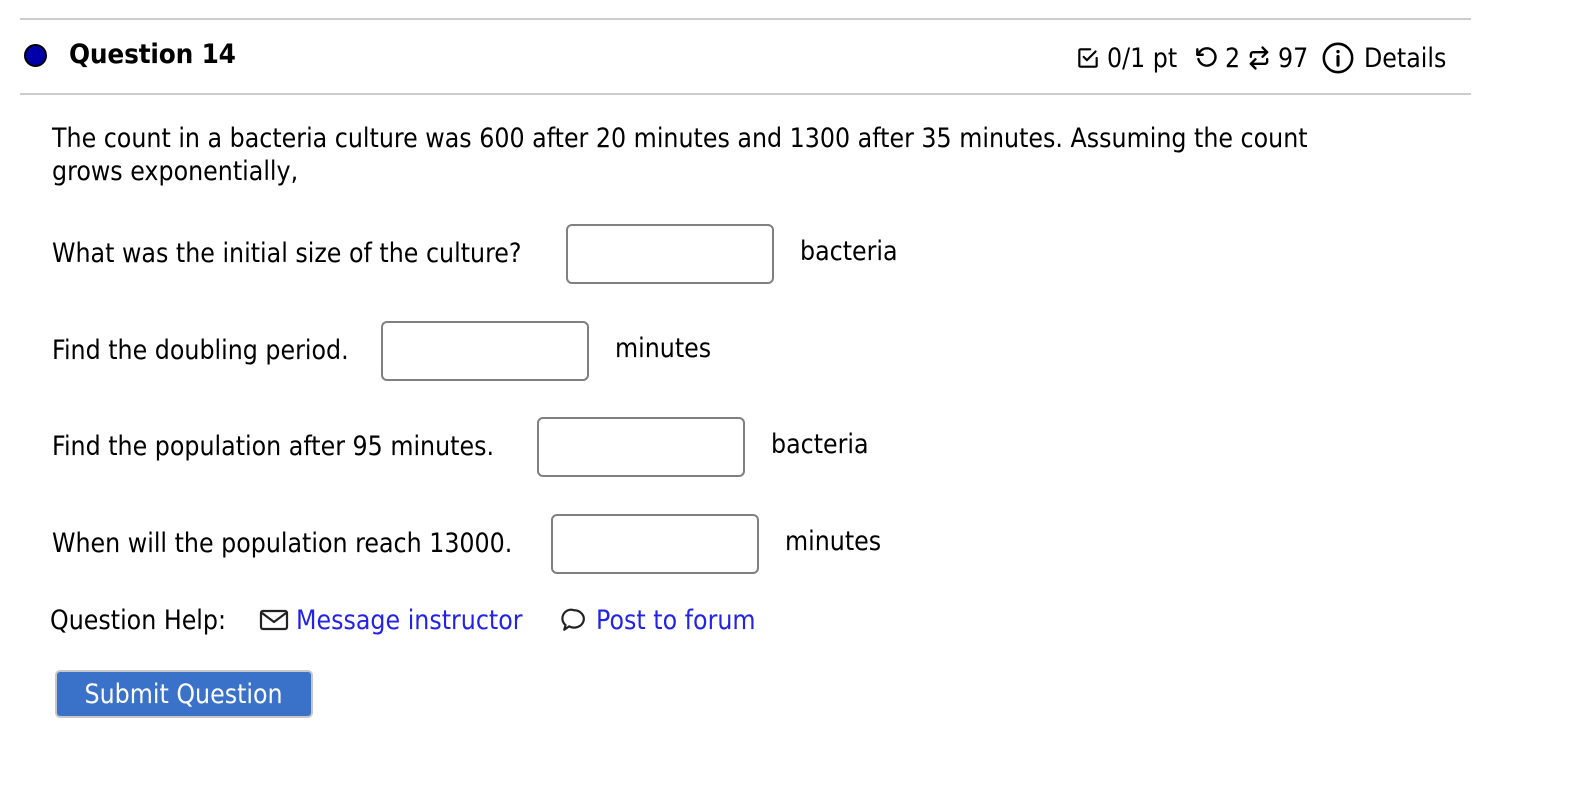 The height and width of the screenshot is (794, 1596). Describe the element at coordinates (641, 447) in the screenshot. I see `population-95-input` at that location.